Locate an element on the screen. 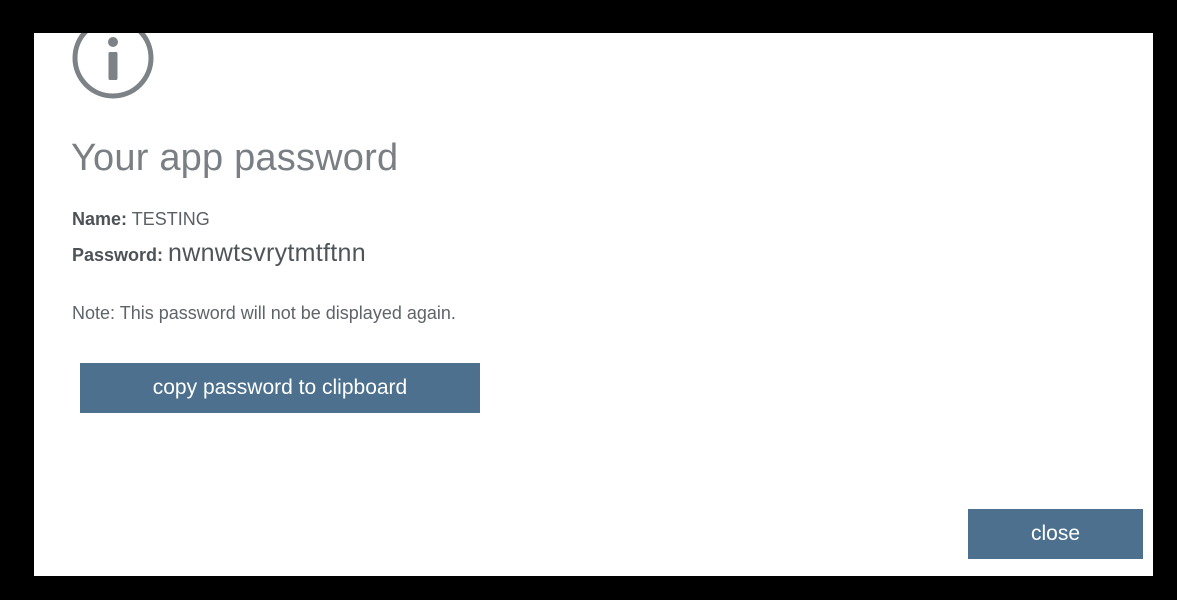 Image resolution: width=1177 pixels, height=600 pixels. name-label: Name: is located at coordinates (100, 219).